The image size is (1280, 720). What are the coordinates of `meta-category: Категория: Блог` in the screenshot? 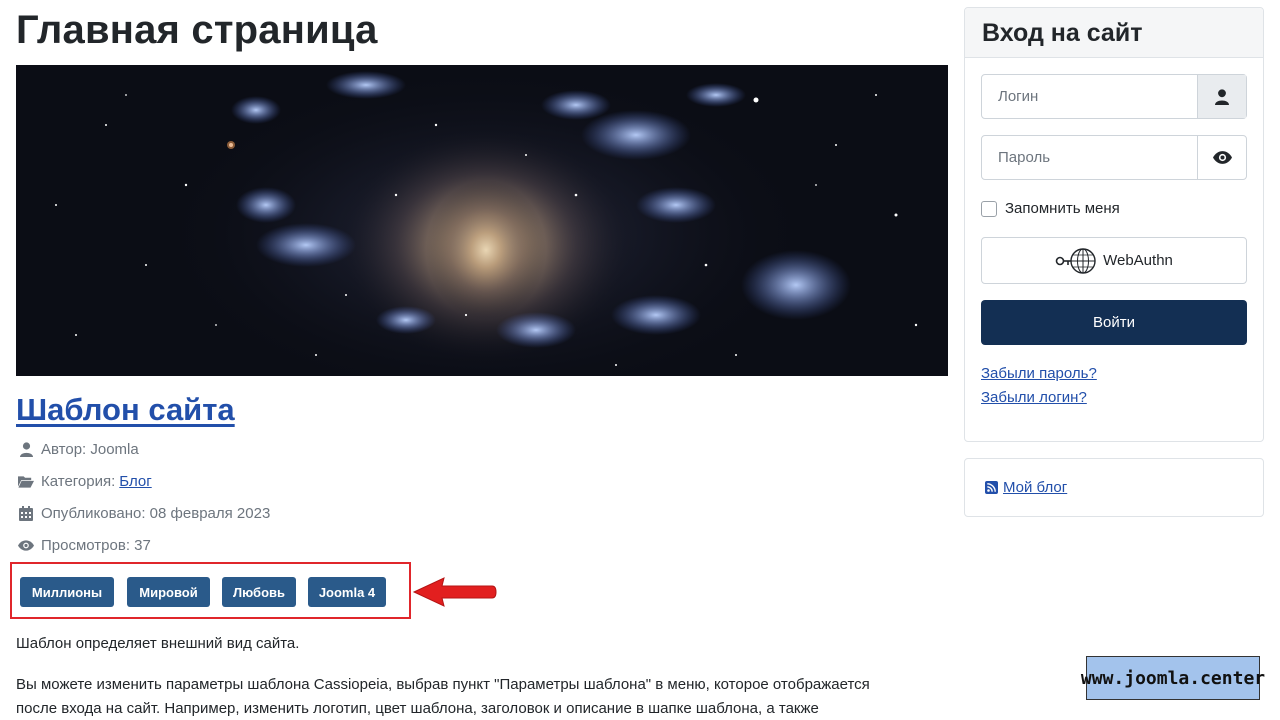 It's located at (85, 481).